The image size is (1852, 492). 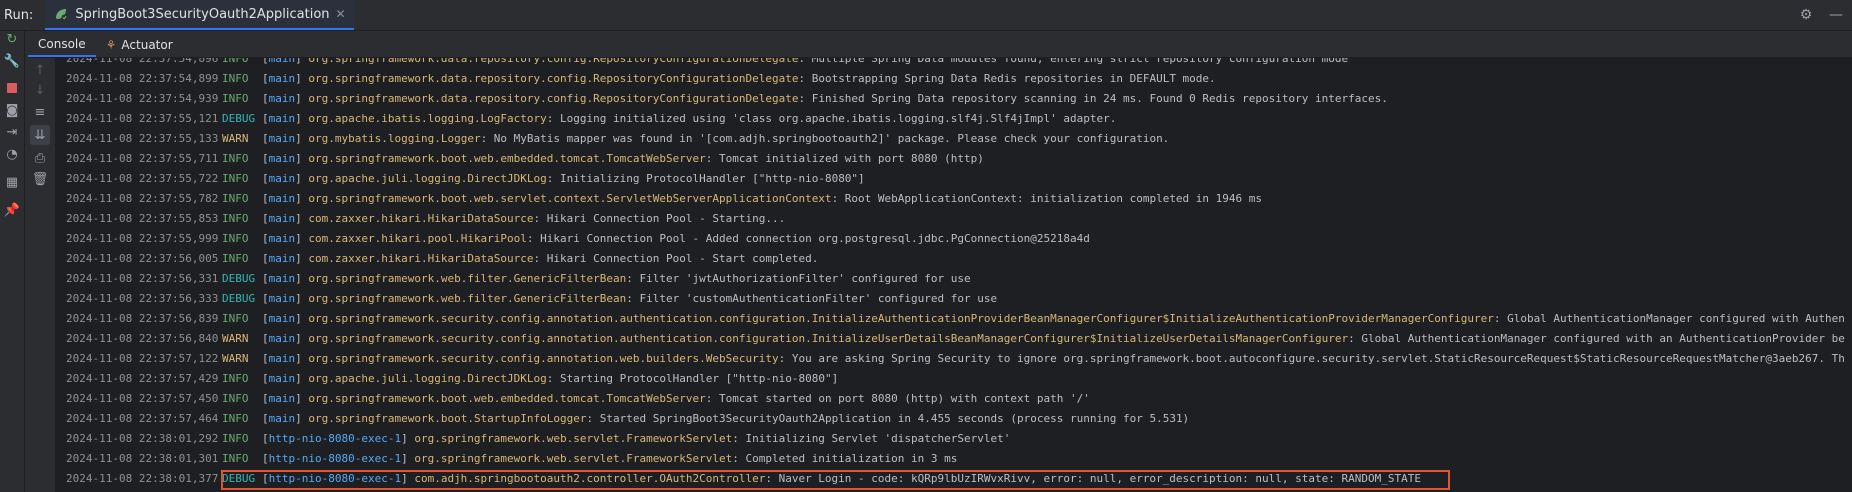 What do you see at coordinates (940, 44) in the screenshot?
I see `console-tabs: Console ⚘ Actuator` at bounding box center [940, 44].